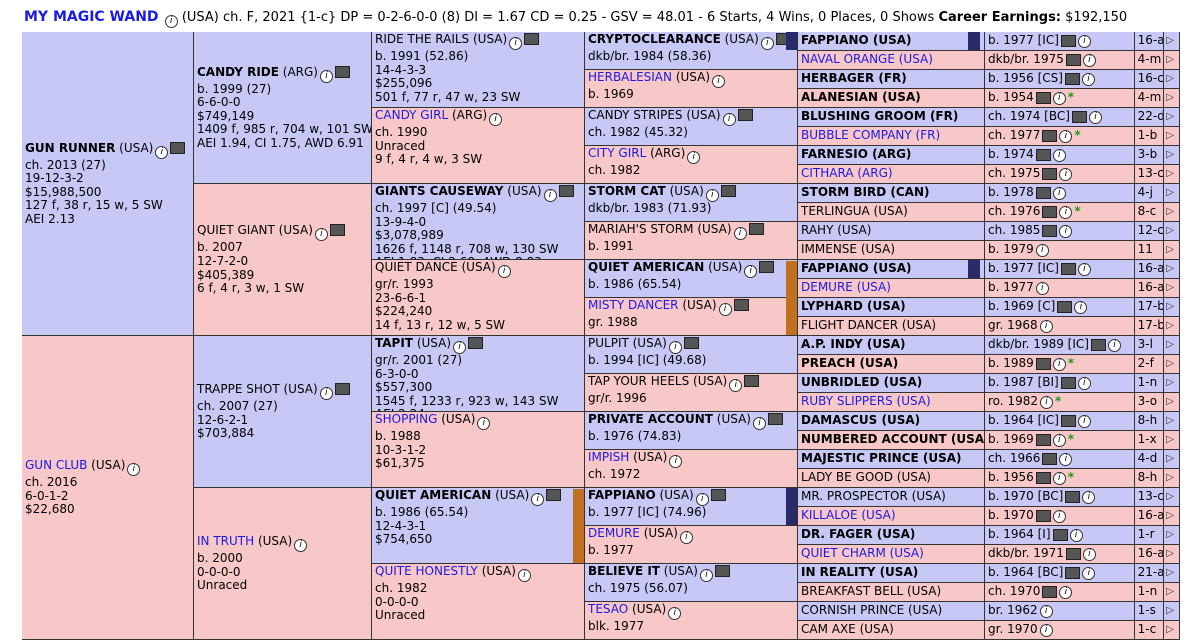 Image resolution: width=1191 pixels, height=643 pixels. What do you see at coordinates (614, 533) in the screenshot?
I see `horse-name-link: DEMURE` at bounding box center [614, 533].